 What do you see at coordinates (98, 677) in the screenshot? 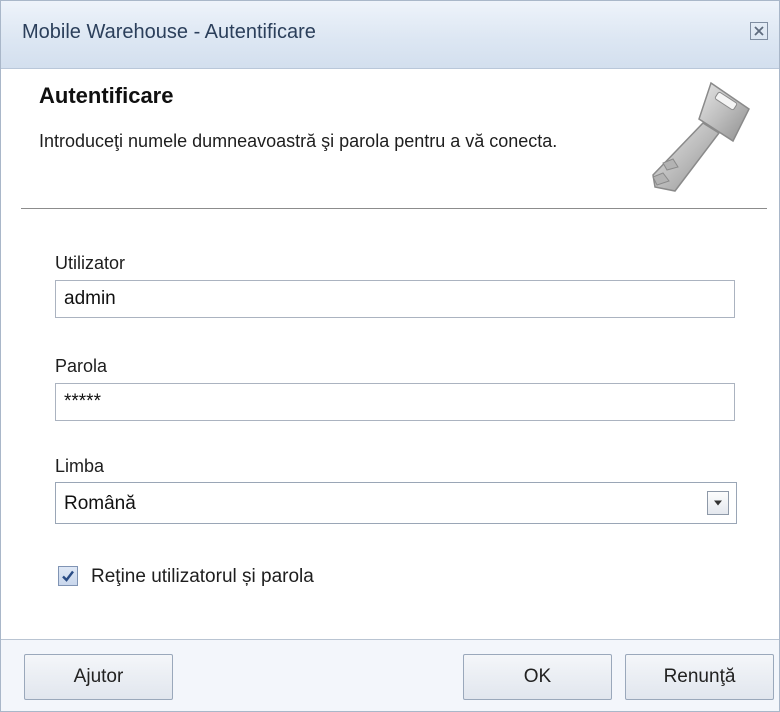
I see `help-button: Ajutor` at bounding box center [98, 677].